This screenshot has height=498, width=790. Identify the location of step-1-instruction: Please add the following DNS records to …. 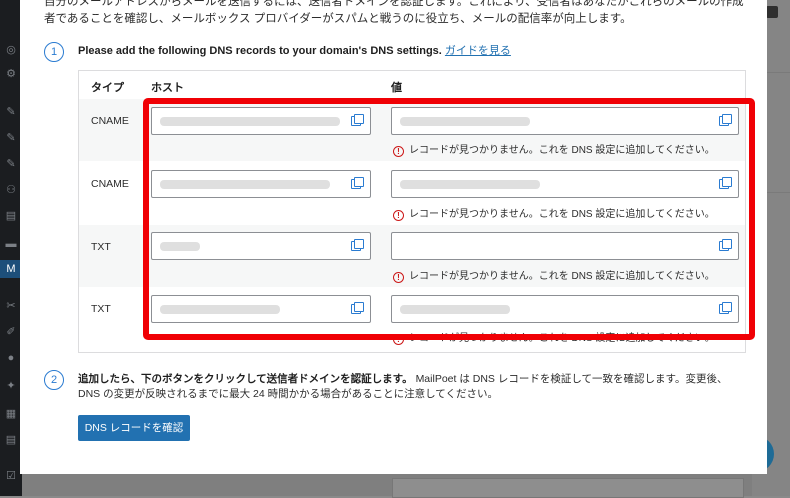
(294, 50).